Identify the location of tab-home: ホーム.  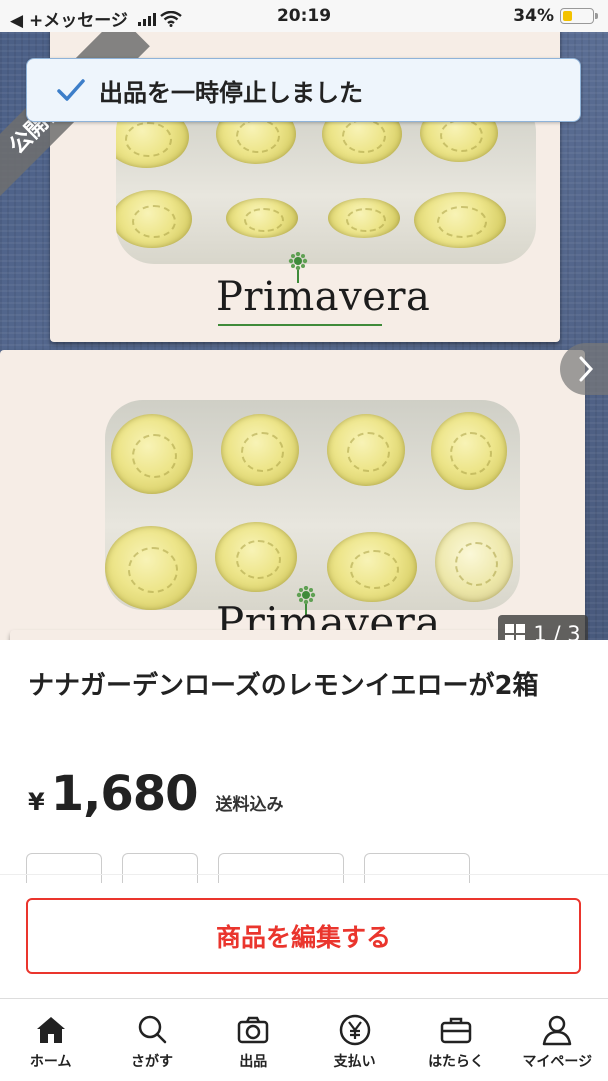
(50, 1040).